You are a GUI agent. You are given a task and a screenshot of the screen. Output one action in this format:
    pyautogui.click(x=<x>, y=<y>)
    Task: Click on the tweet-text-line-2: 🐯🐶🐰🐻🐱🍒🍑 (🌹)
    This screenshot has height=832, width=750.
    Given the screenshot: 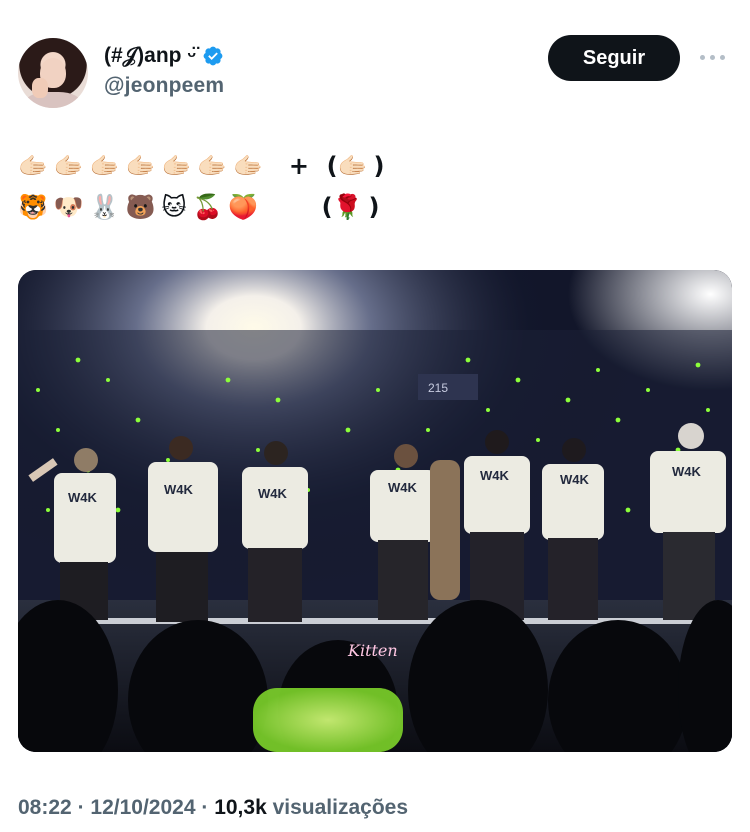 What is the action you would take?
    pyautogui.click(x=198, y=207)
    